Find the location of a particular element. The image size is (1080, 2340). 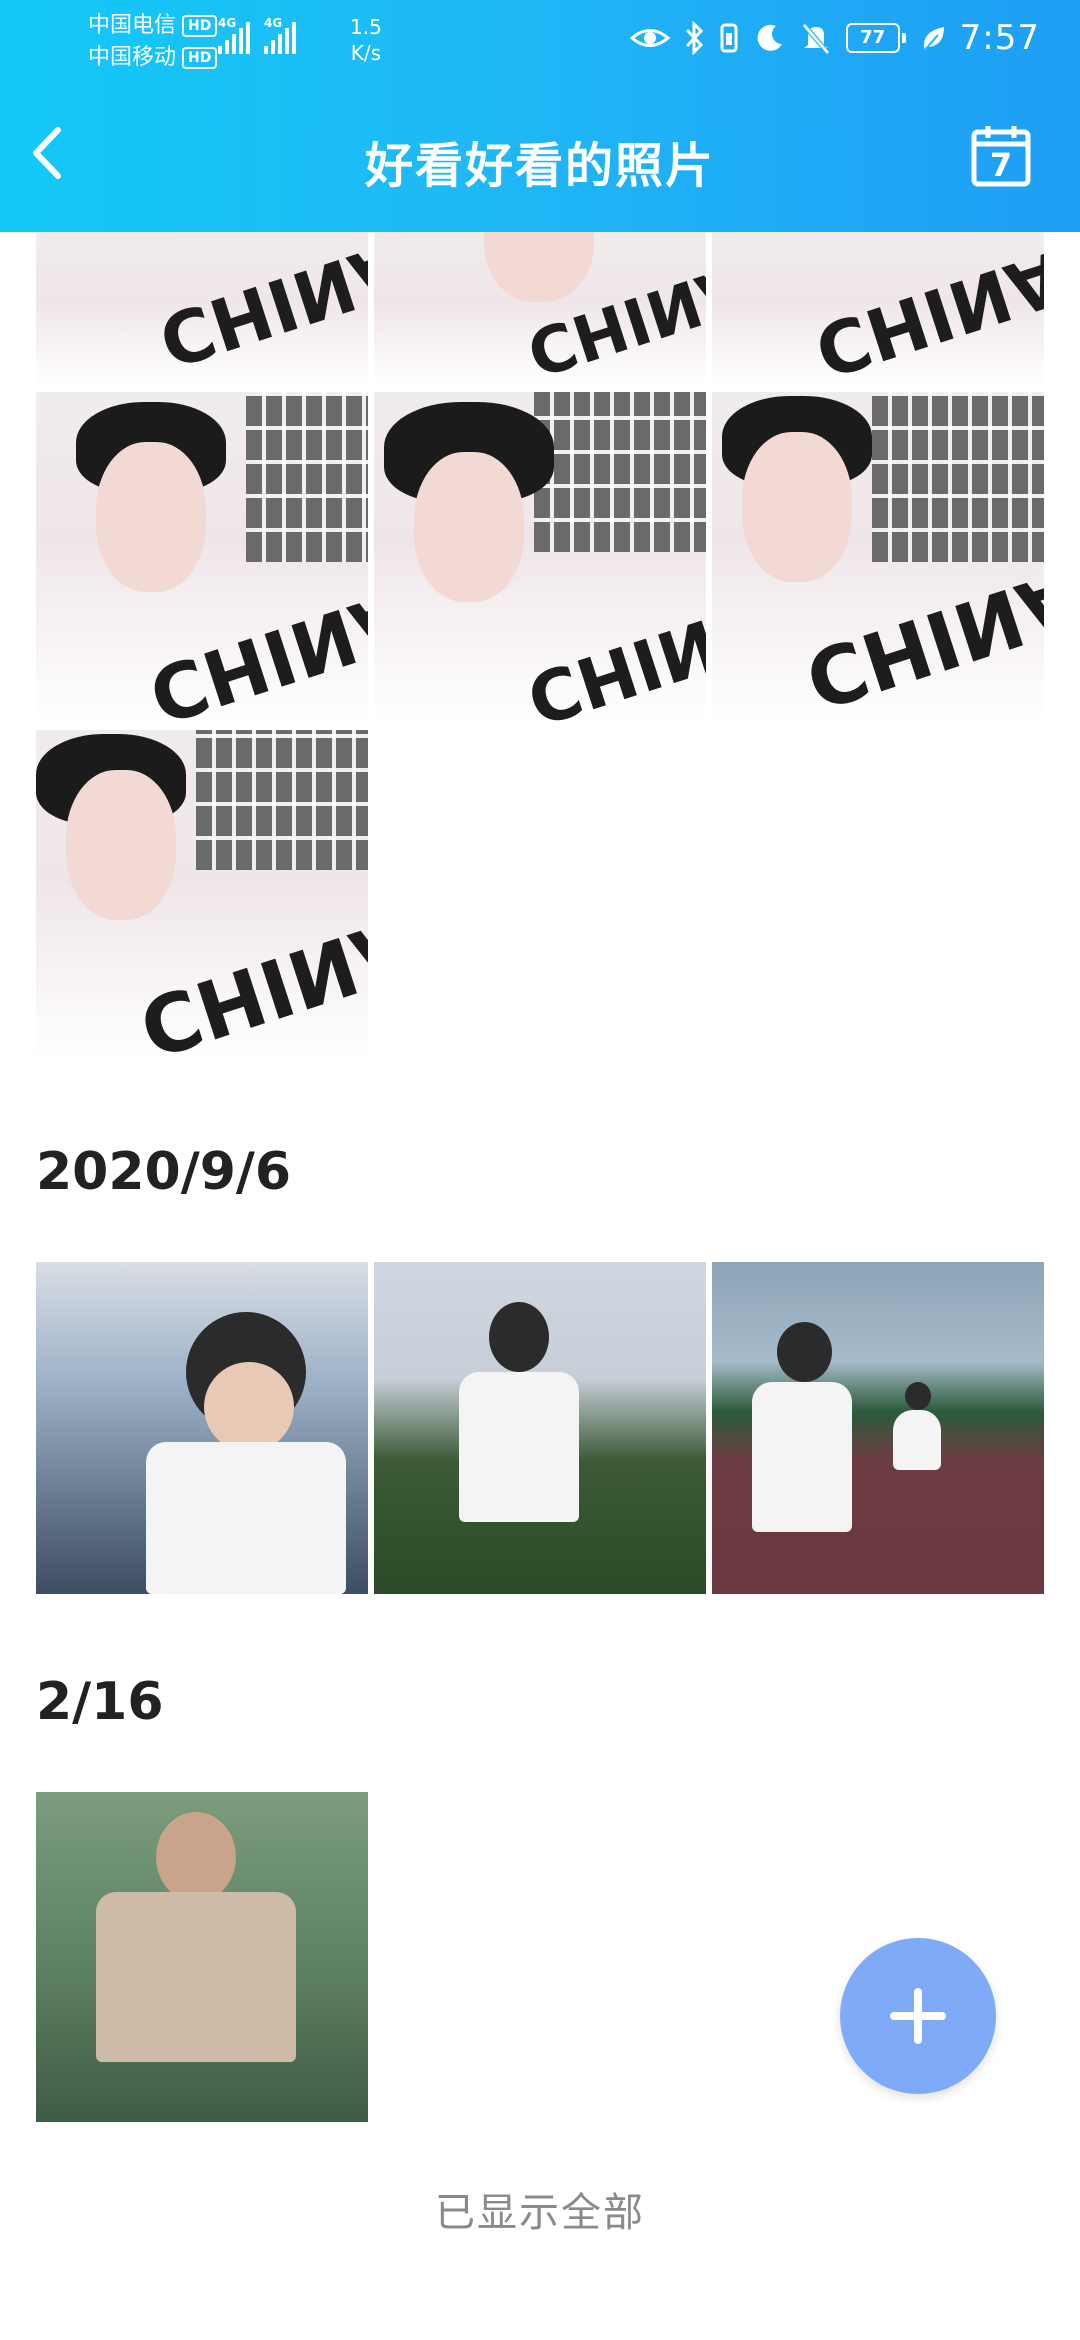

date-header: 2/16 is located at coordinates (100, 1702).